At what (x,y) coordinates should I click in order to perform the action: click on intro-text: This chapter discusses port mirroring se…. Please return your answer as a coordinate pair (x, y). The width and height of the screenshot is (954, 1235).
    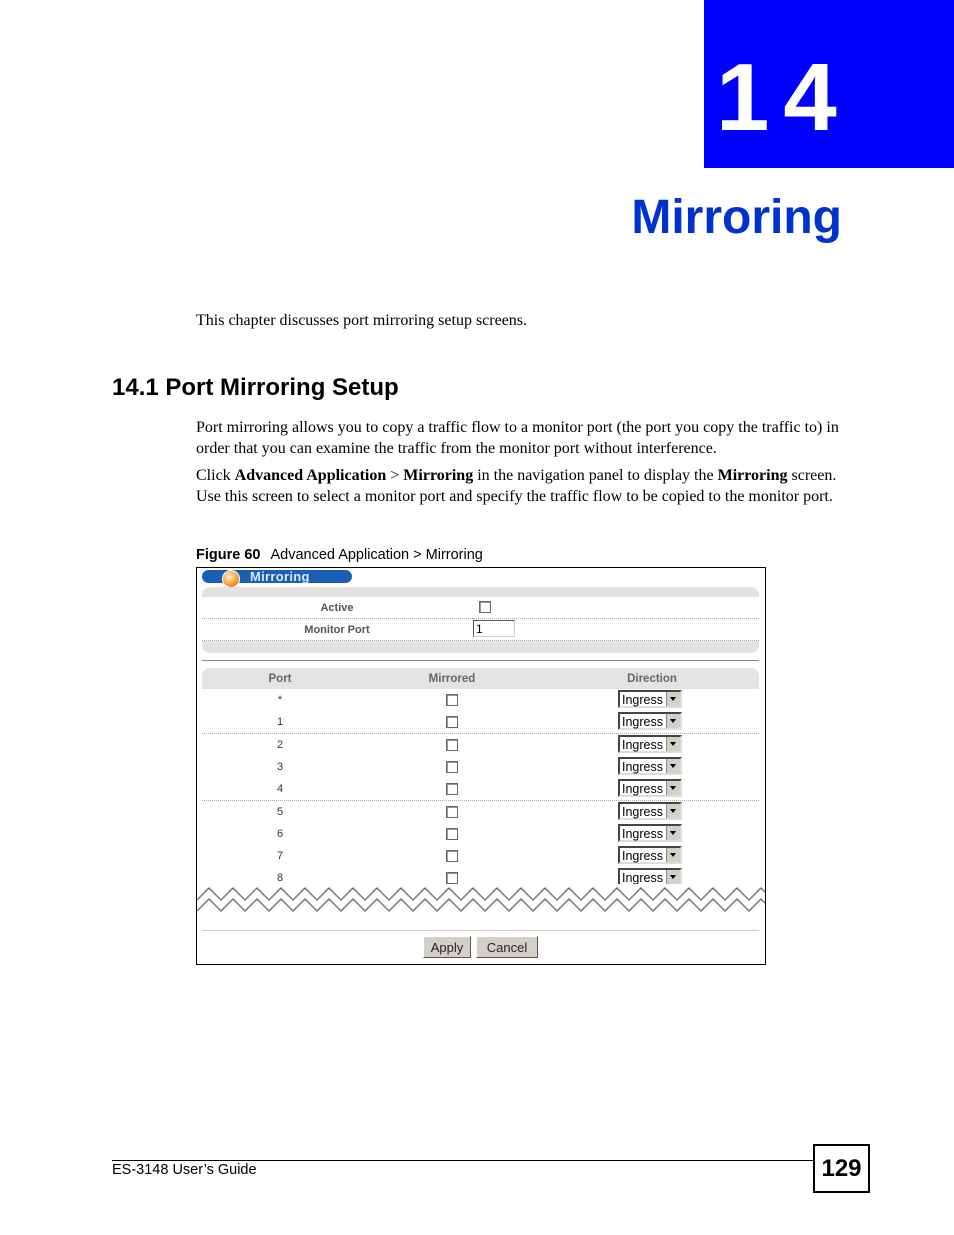
    Looking at the image, I should click on (362, 320).